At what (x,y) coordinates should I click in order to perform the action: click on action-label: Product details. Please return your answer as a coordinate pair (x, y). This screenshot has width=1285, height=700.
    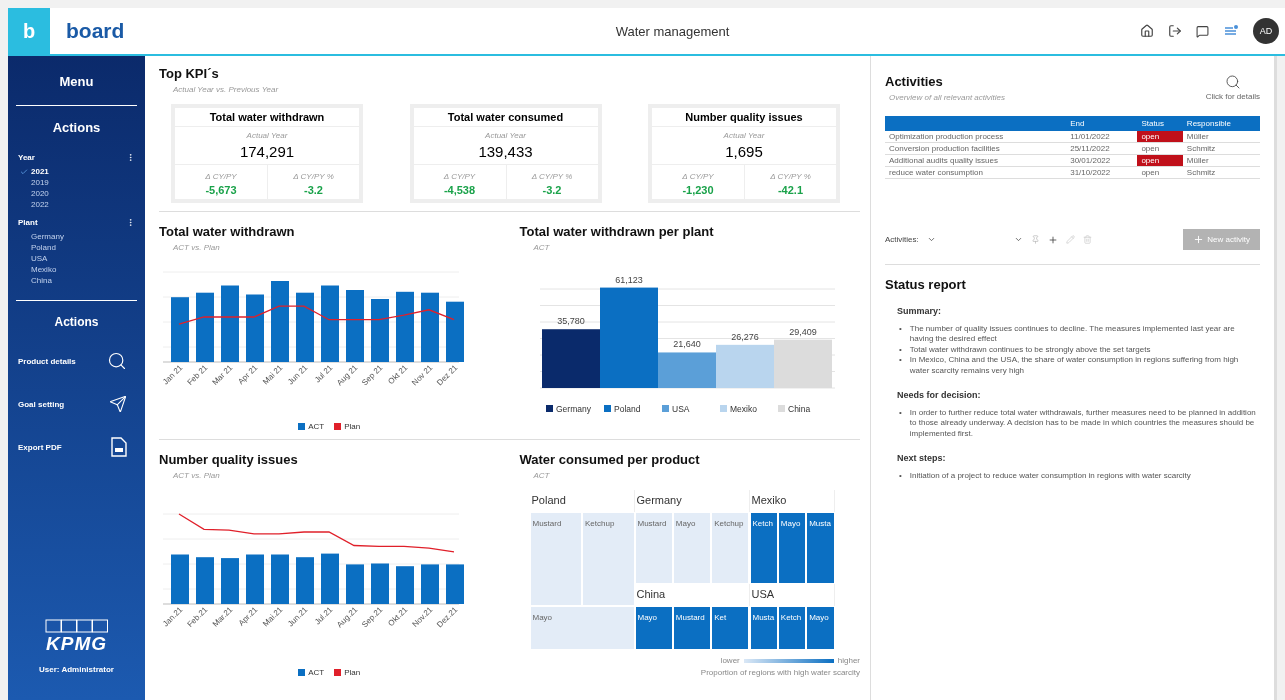
    Looking at the image, I should click on (47, 361).